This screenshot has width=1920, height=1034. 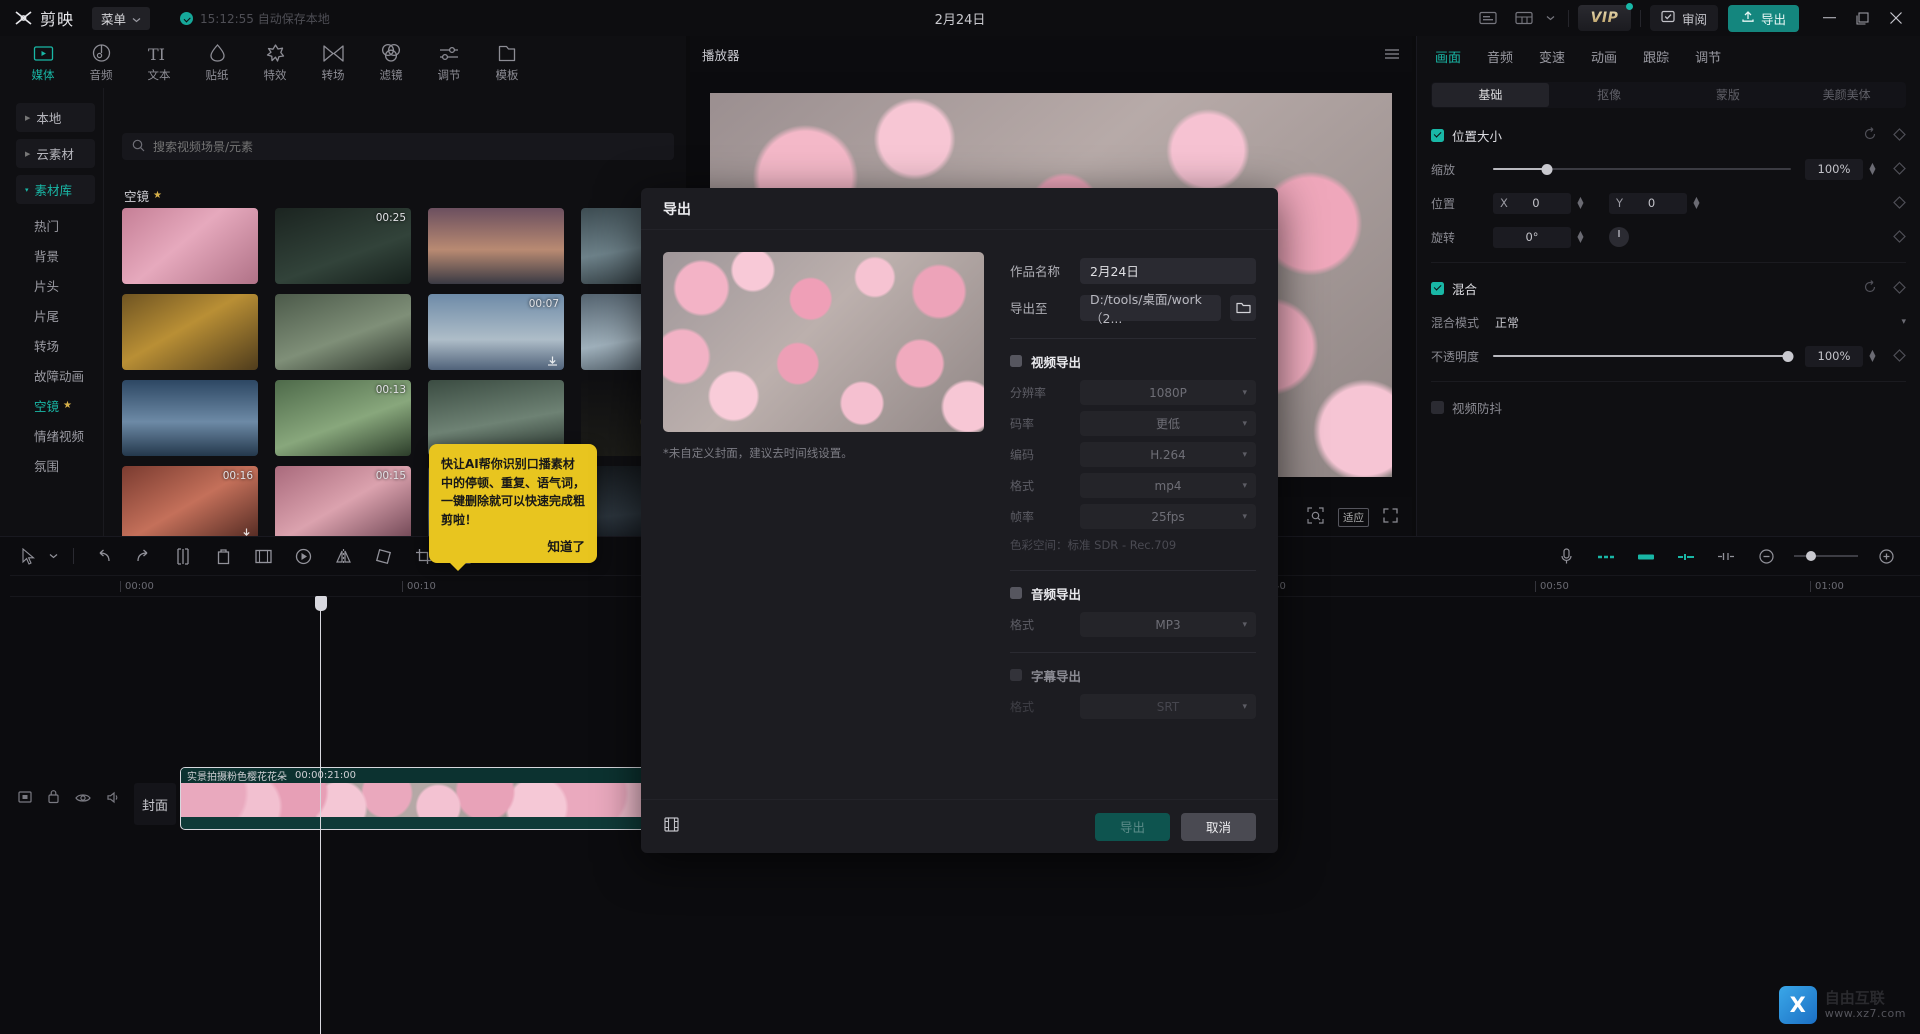 I want to click on audio-format-select: MP3 ▾, so click(x=1168, y=624).